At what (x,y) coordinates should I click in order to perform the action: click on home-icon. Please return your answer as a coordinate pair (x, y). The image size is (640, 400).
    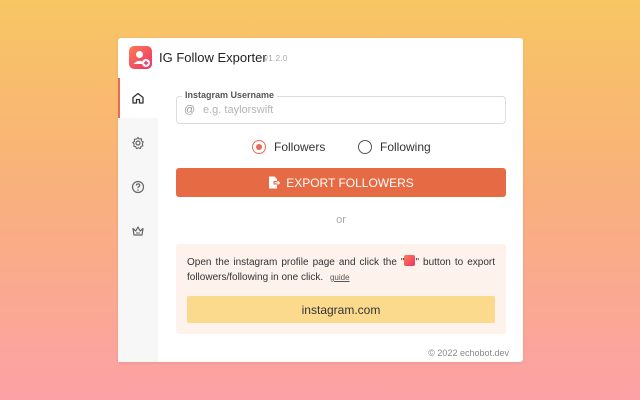
    Looking at the image, I should click on (138, 98).